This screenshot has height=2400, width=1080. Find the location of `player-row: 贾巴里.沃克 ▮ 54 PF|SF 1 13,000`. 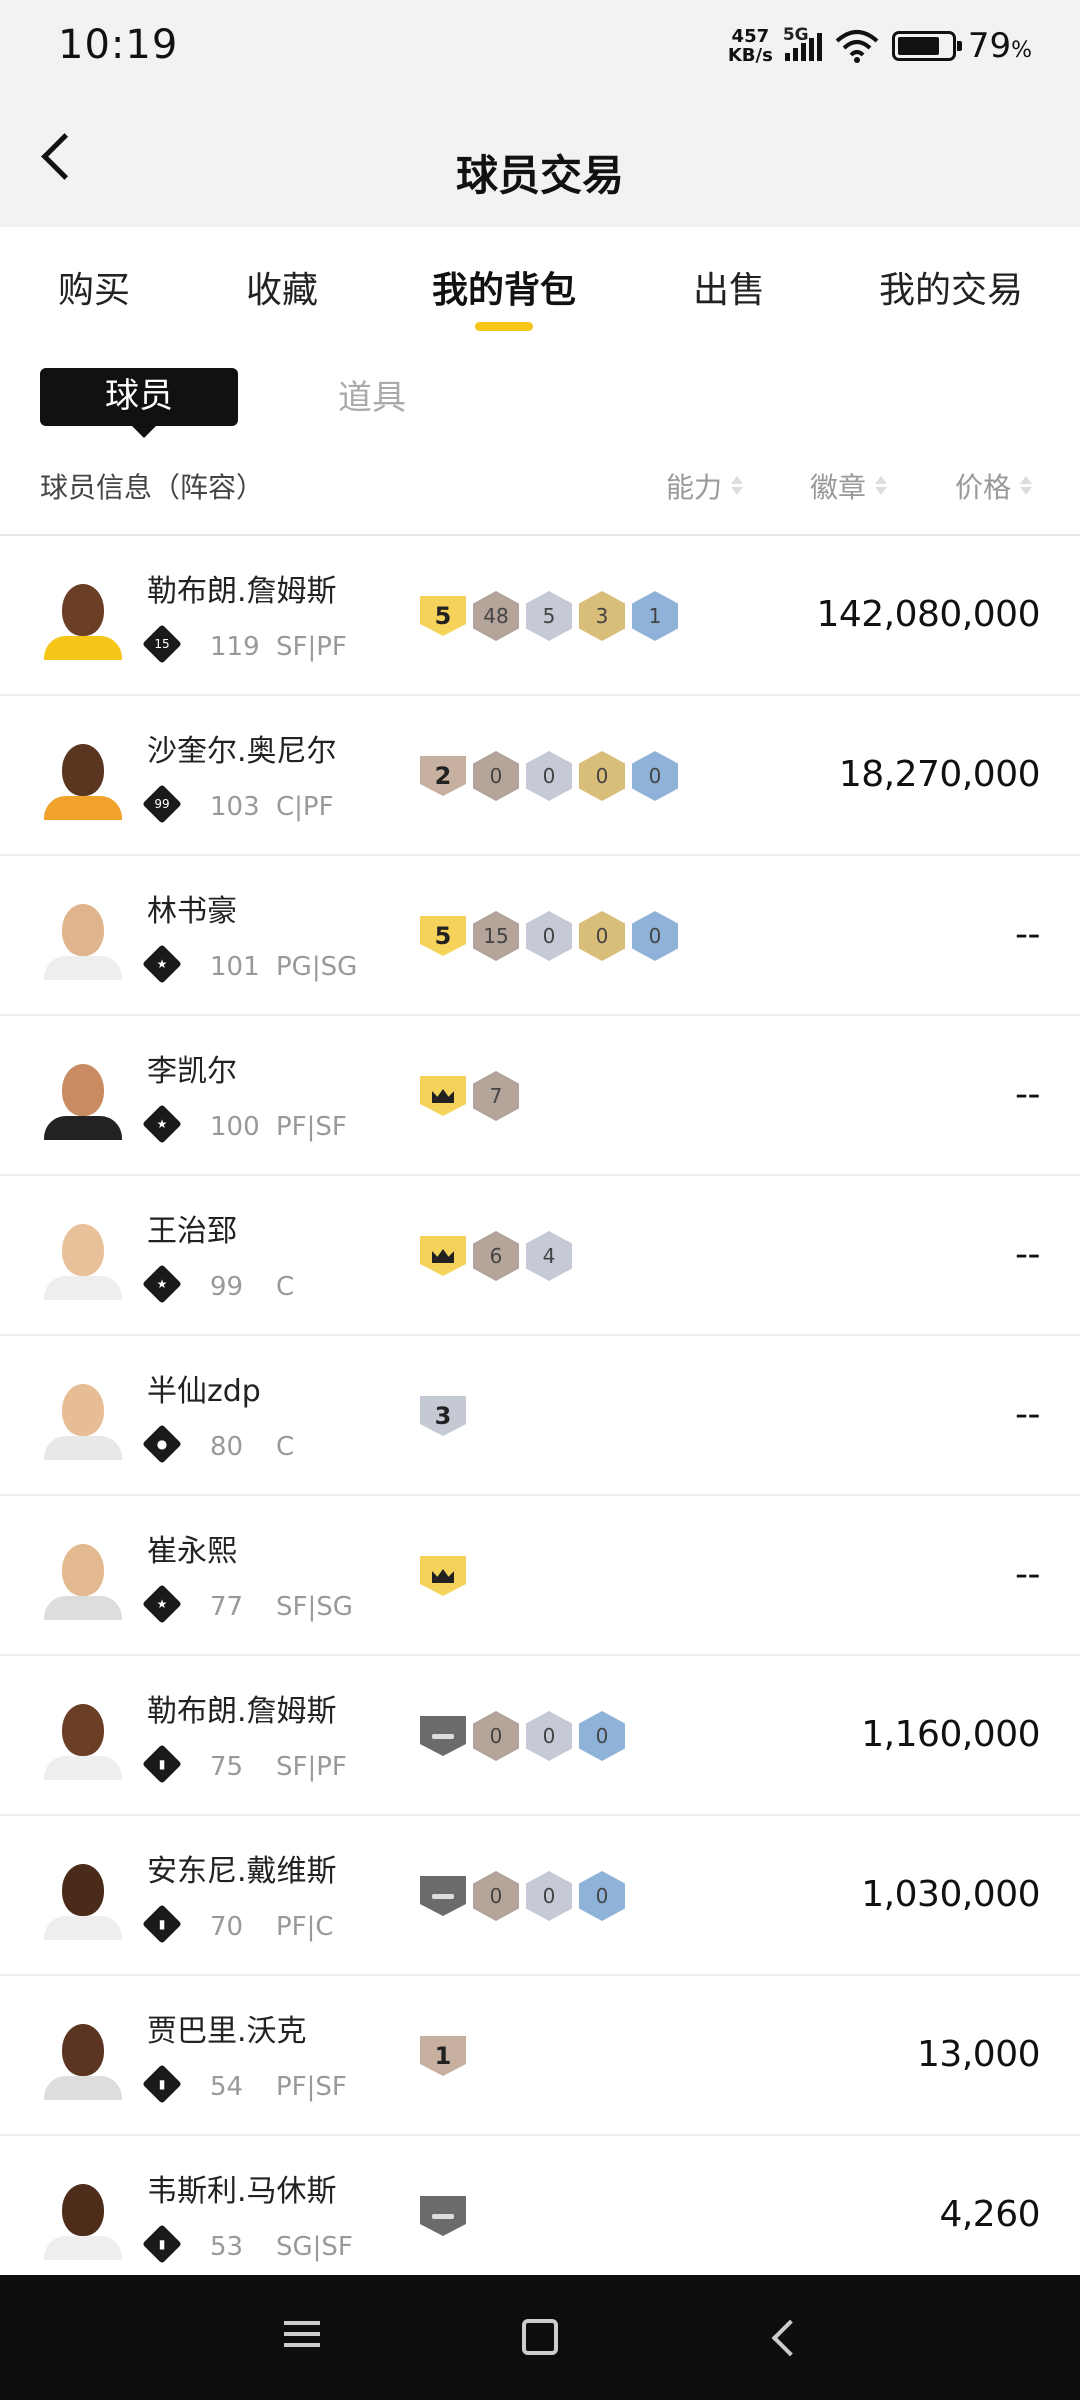

player-row: 贾巴里.沃克 ▮ 54 PF|SF 1 13,000 is located at coordinates (540, 2056).